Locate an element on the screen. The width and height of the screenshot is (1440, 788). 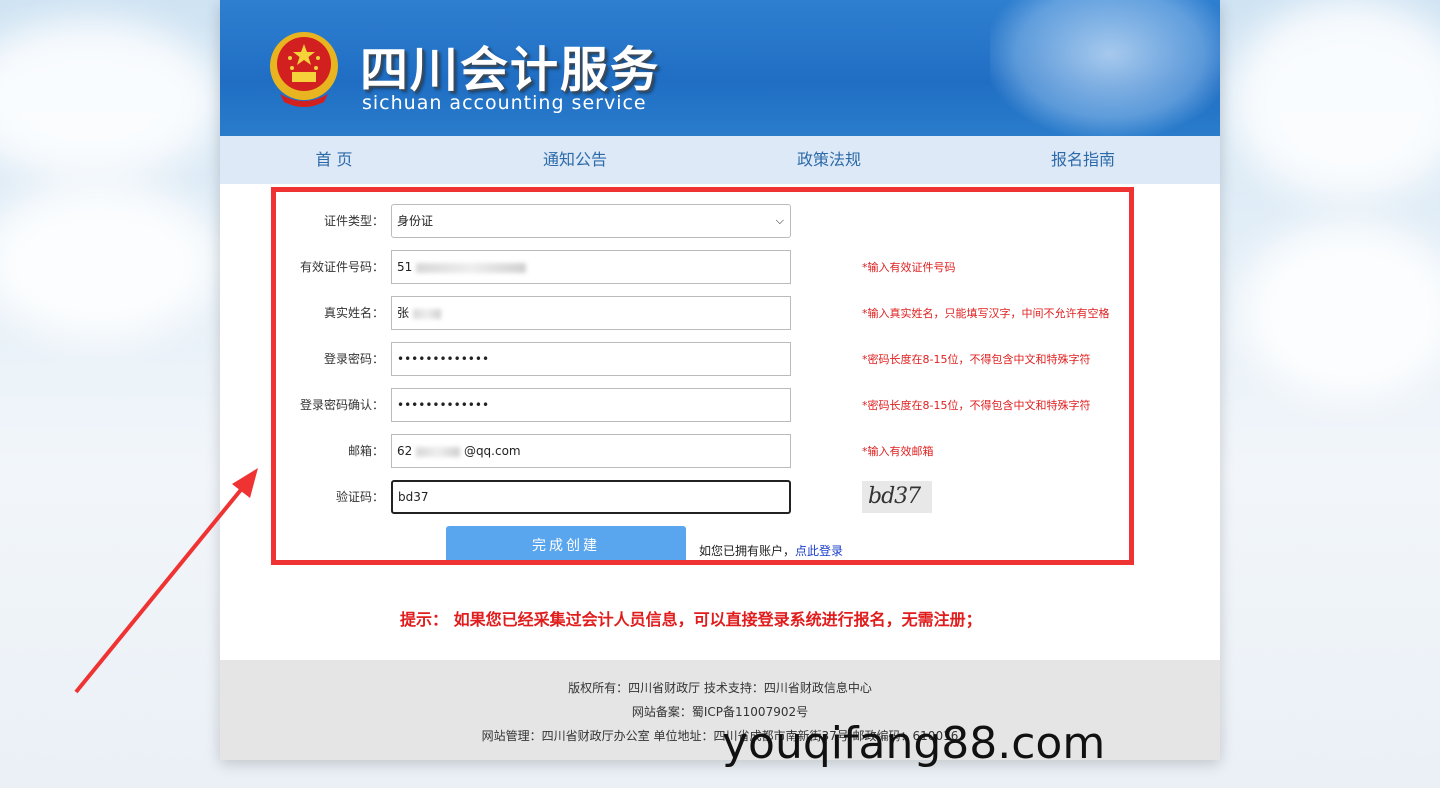
login-prompt-text: 如您已拥有账户， is located at coordinates (747, 551).